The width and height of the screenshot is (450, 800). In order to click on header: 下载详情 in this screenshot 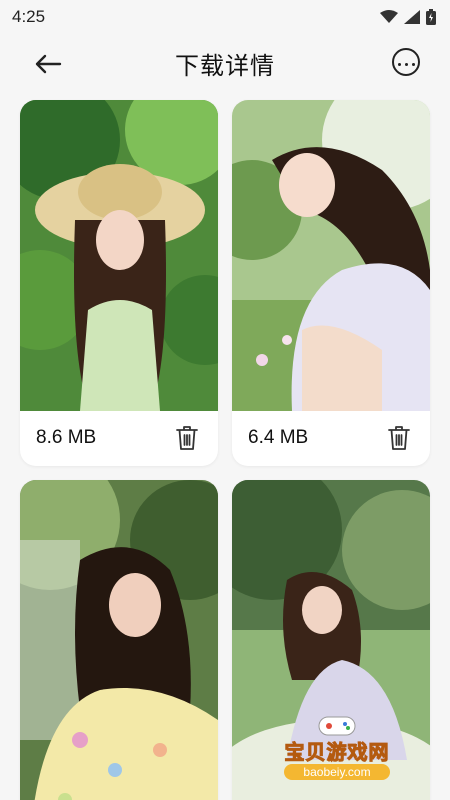, I will do `click(225, 63)`.